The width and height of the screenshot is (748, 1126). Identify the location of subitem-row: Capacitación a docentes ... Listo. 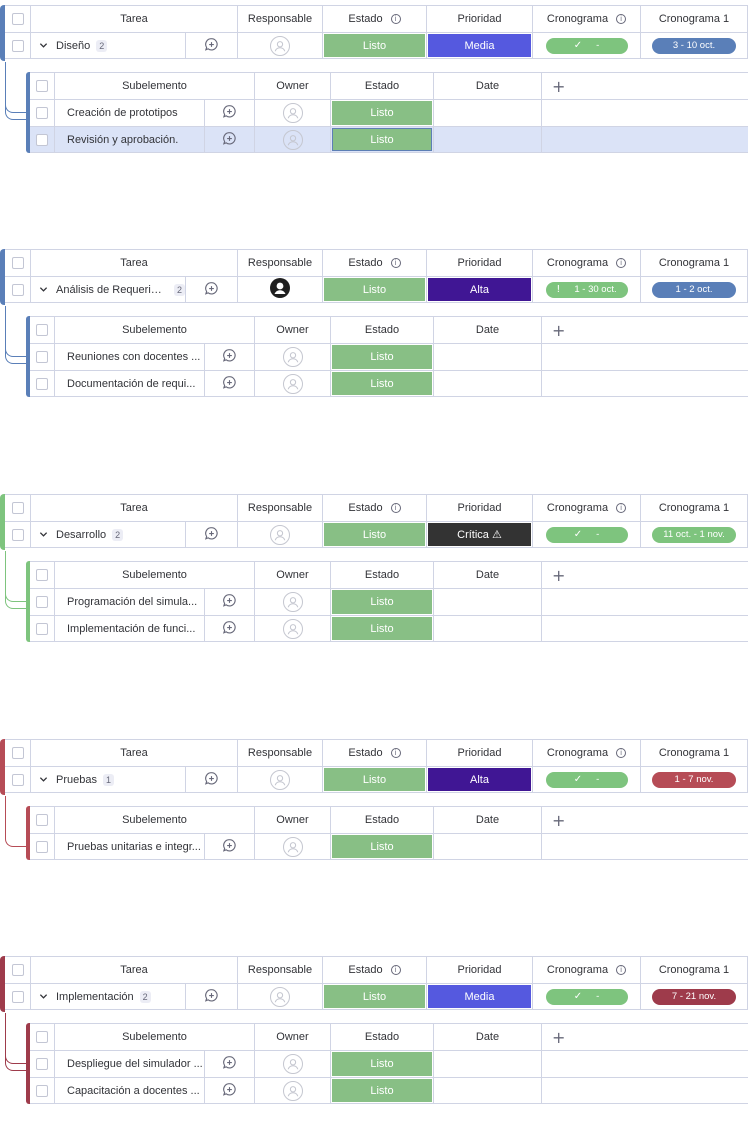
(389, 1090).